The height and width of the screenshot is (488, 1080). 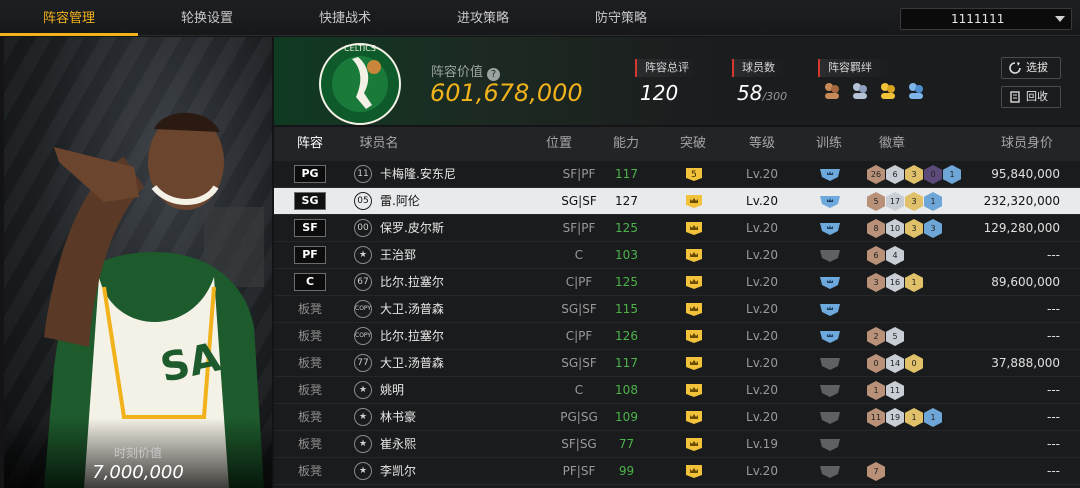 I want to click on badge-icon: 8, so click(x=876, y=228).